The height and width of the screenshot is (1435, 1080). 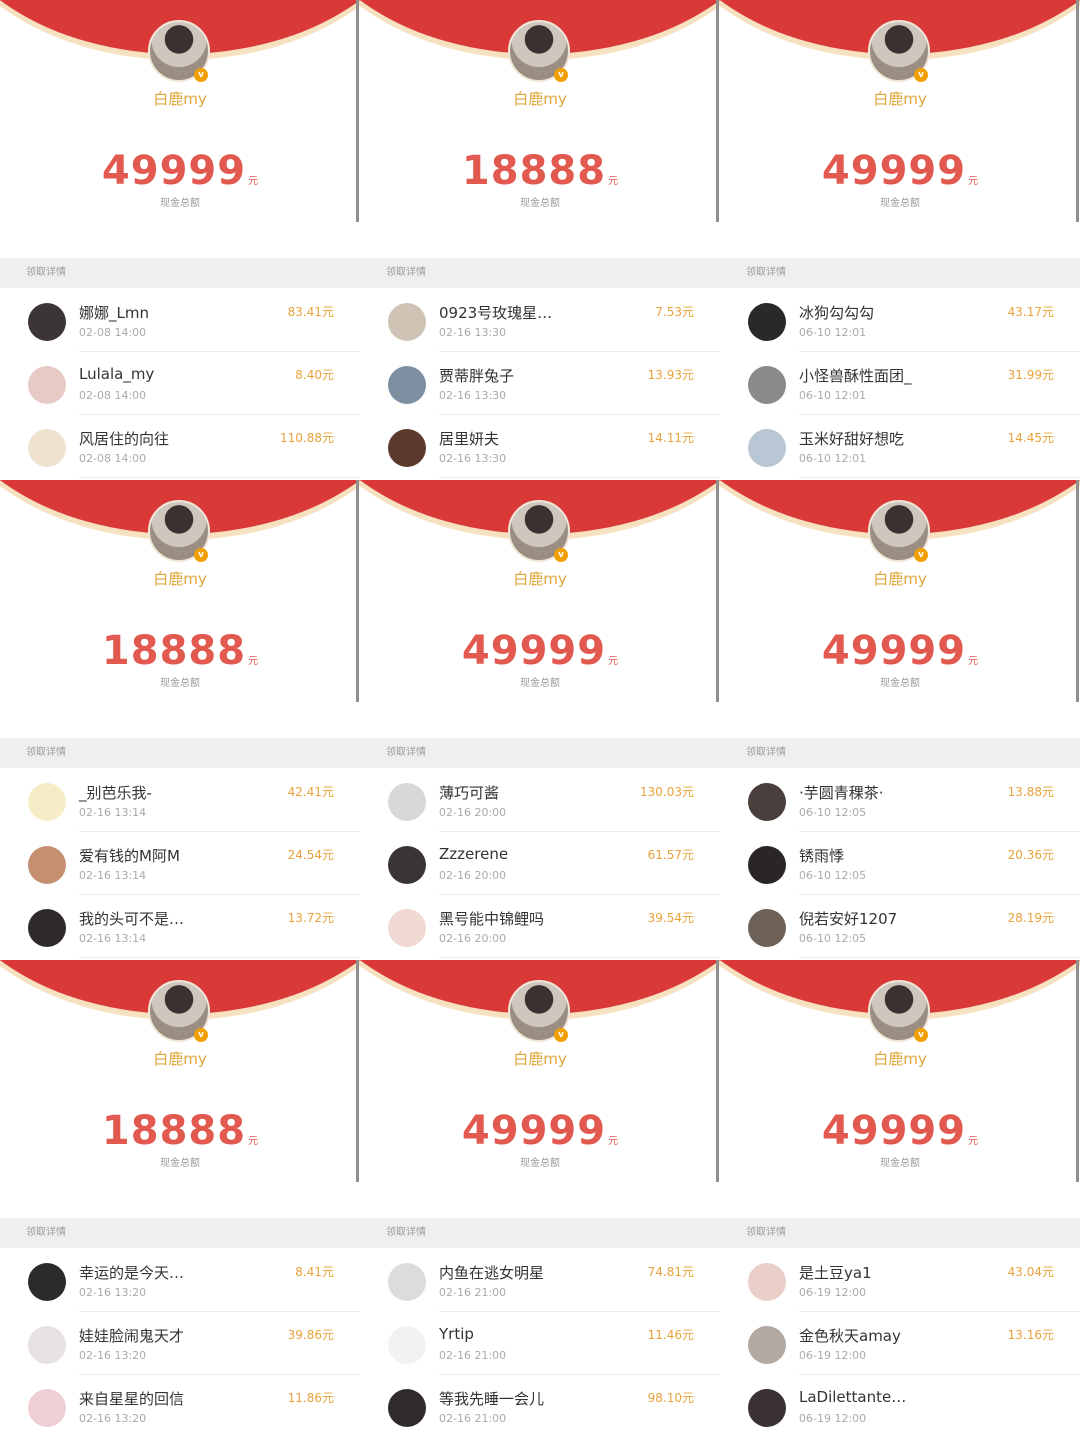 I want to click on claim-row: 来自星星的回信 02-16 13:20 11.86元, so click(x=180, y=1405).